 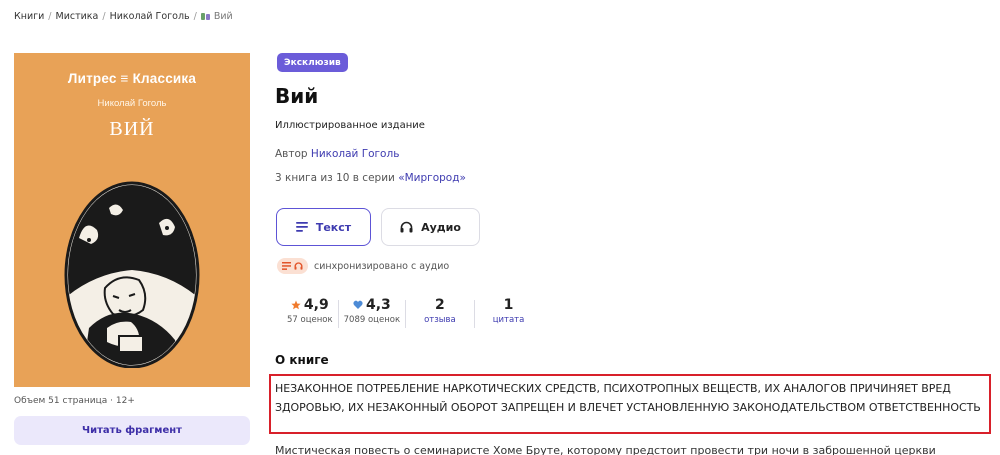 What do you see at coordinates (382, 266) in the screenshot?
I see `sync-label: синхронизировано с аудио` at bounding box center [382, 266].